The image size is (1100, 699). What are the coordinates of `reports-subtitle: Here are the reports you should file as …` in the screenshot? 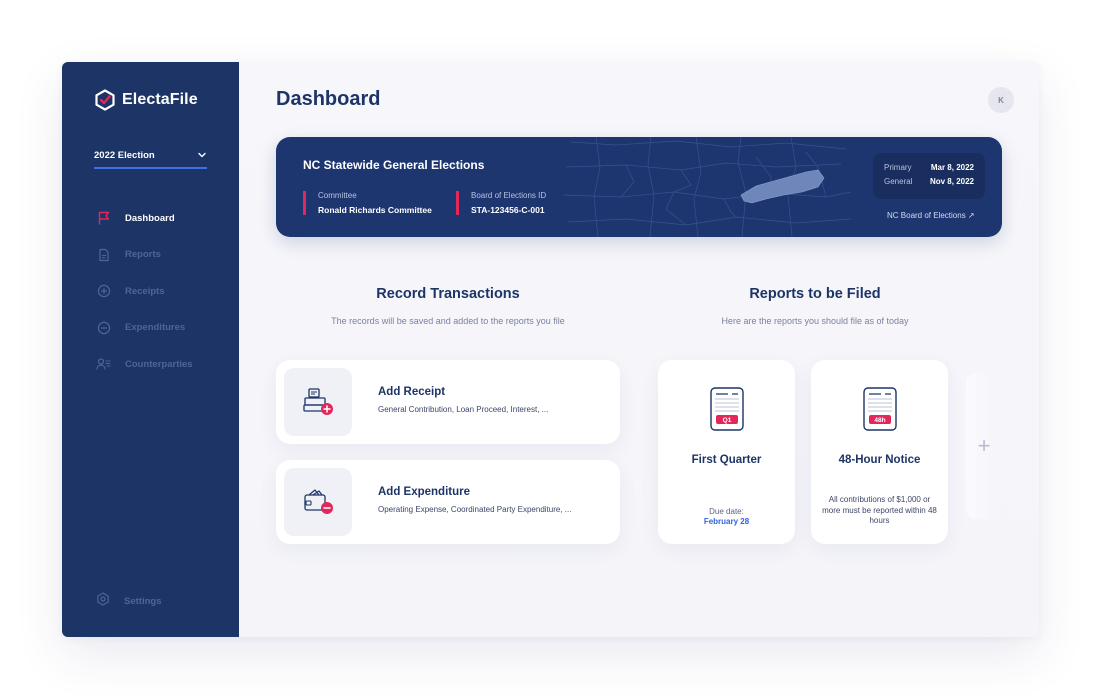 It's located at (815, 321).